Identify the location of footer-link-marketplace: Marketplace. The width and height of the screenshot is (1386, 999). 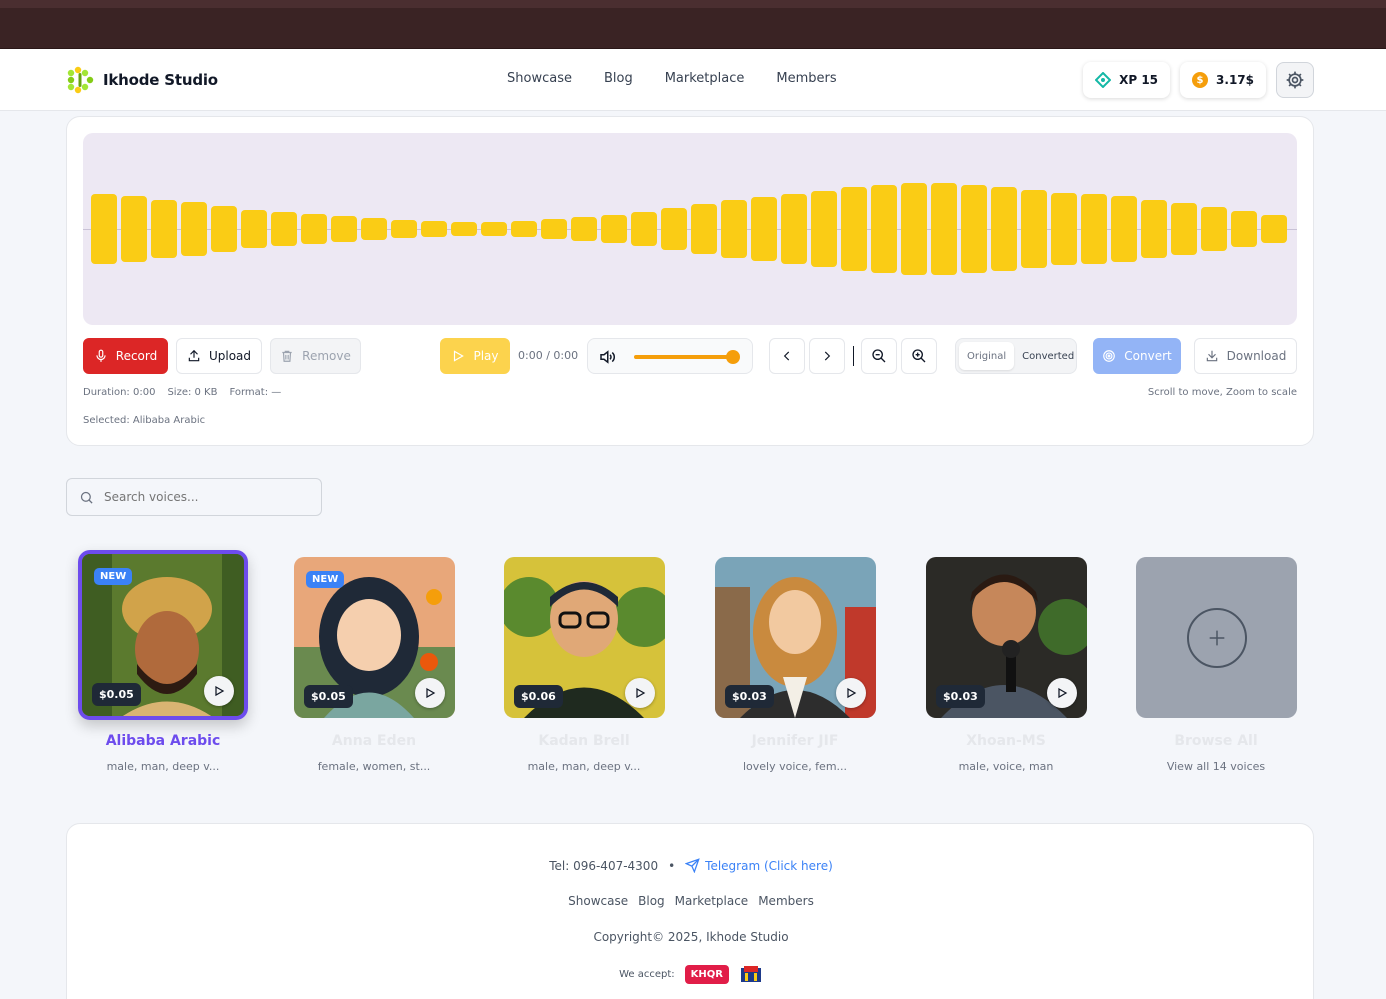
(712, 901).